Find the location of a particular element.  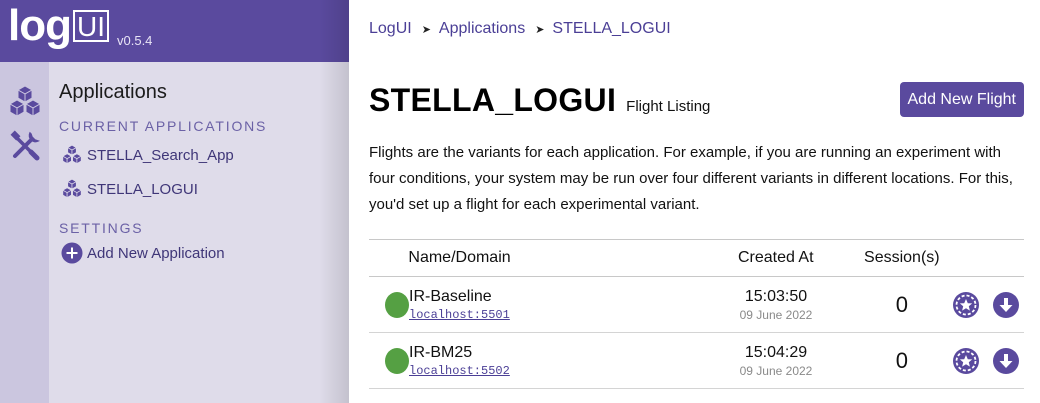

logo: log UI is located at coordinates (58, 26).